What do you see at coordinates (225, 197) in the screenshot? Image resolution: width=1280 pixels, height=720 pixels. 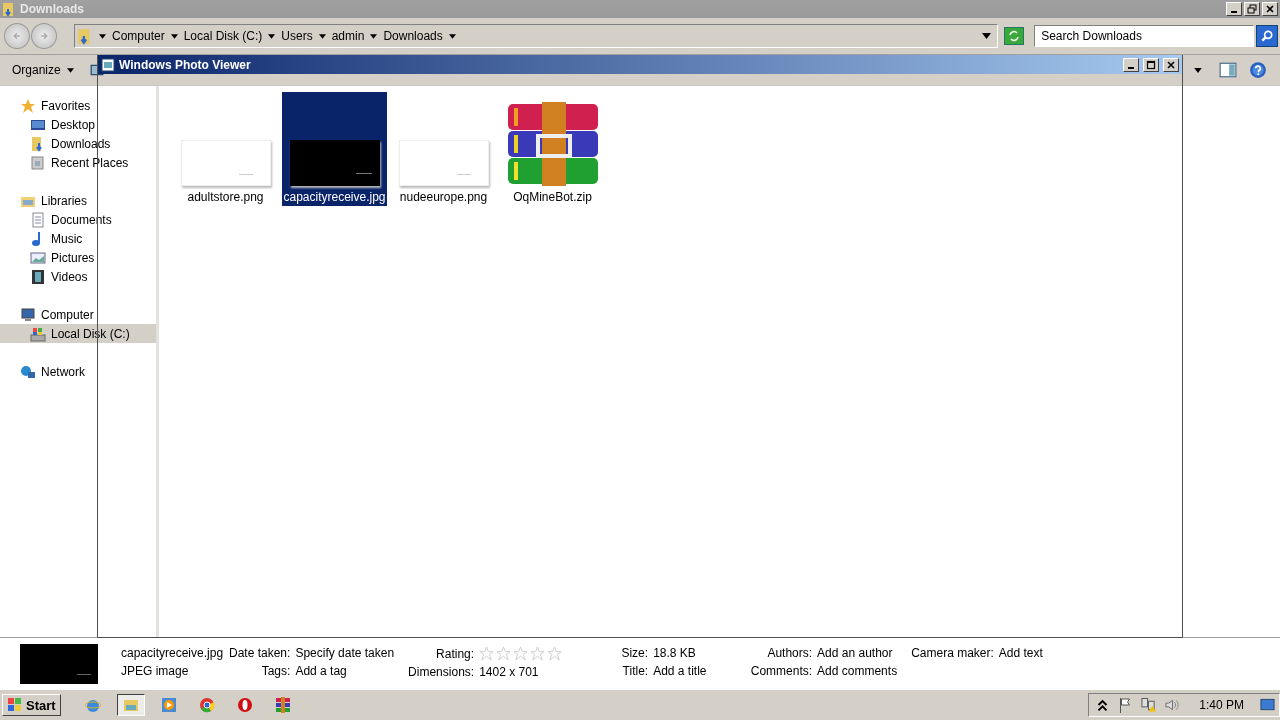 I see `file-name: adultstore.png` at bounding box center [225, 197].